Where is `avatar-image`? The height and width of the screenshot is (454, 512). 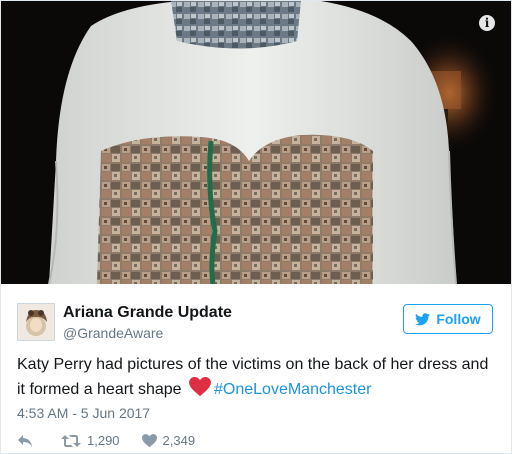
avatar-image is located at coordinates (36, 322).